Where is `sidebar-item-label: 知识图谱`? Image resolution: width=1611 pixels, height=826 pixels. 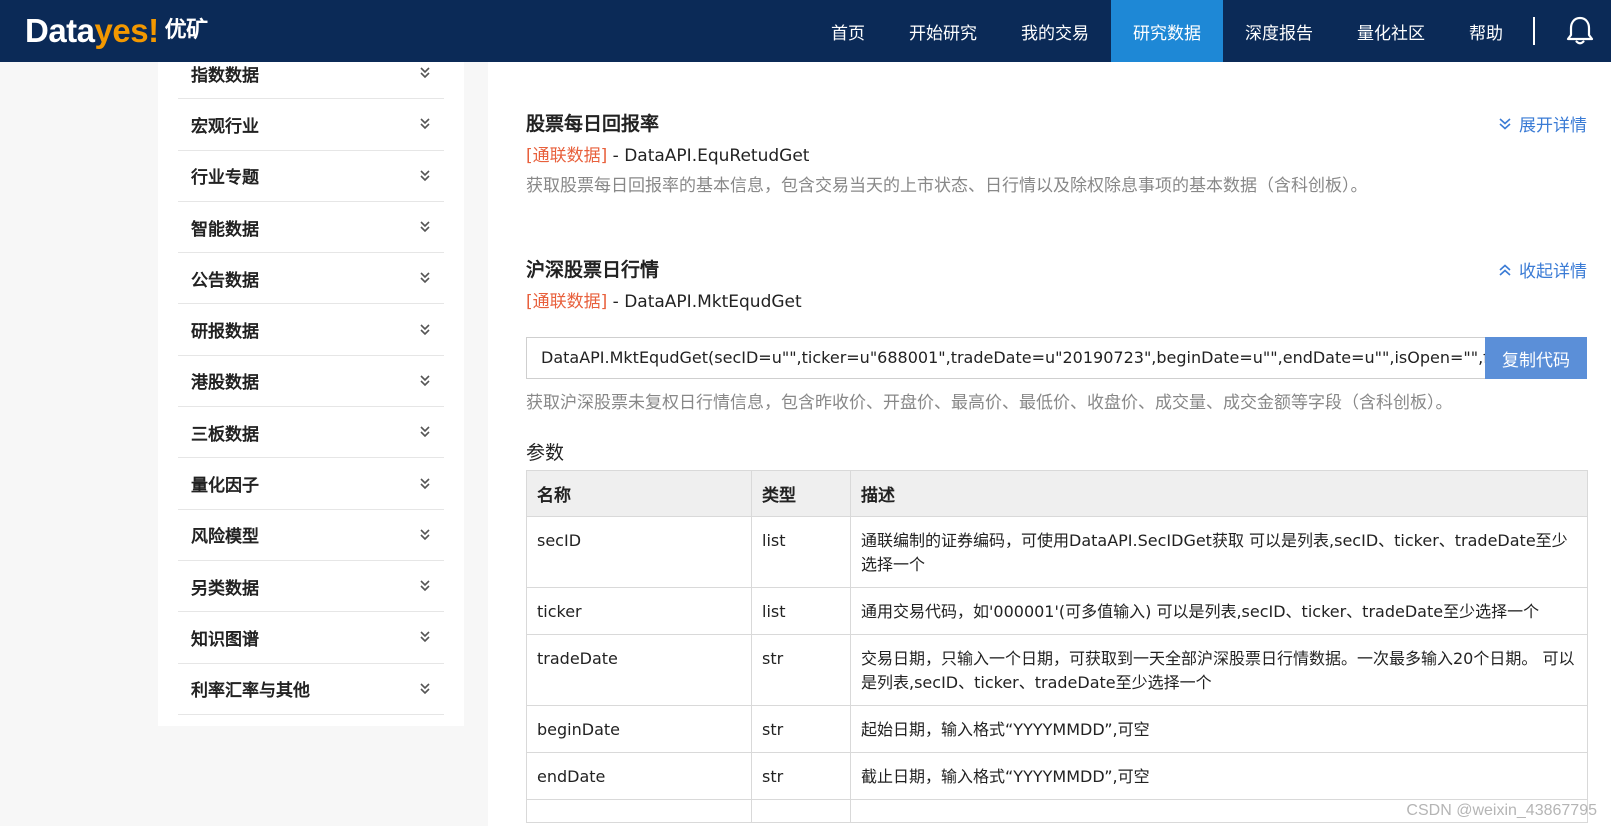 sidebar-item-label: 知识图谱 is located at coordinates (225, 639).